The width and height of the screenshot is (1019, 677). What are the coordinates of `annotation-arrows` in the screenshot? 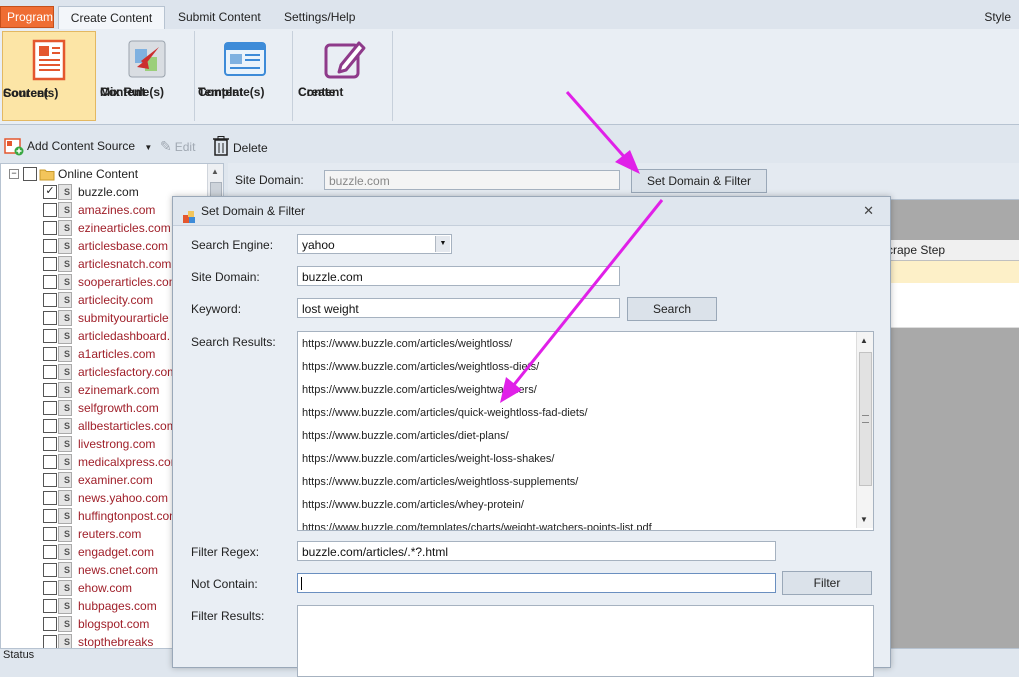 It's located at (582, 247).